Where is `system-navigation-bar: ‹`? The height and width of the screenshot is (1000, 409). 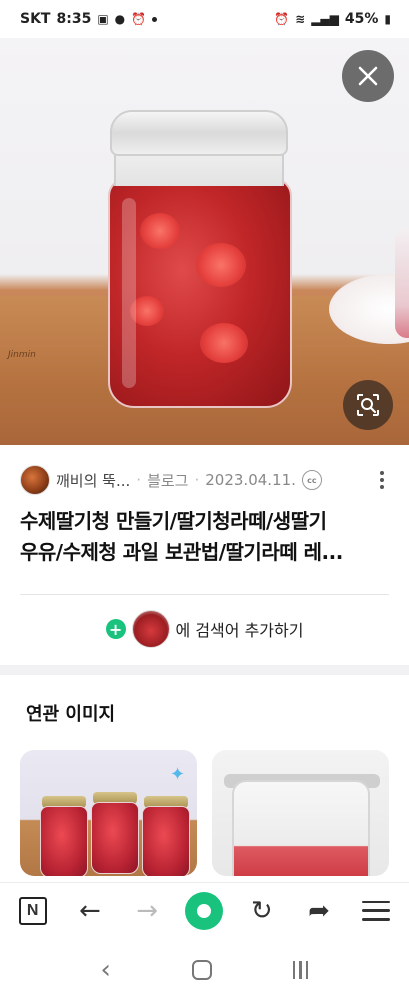 system-navigation-bar: ‹ is located at coordinates (204, 970).